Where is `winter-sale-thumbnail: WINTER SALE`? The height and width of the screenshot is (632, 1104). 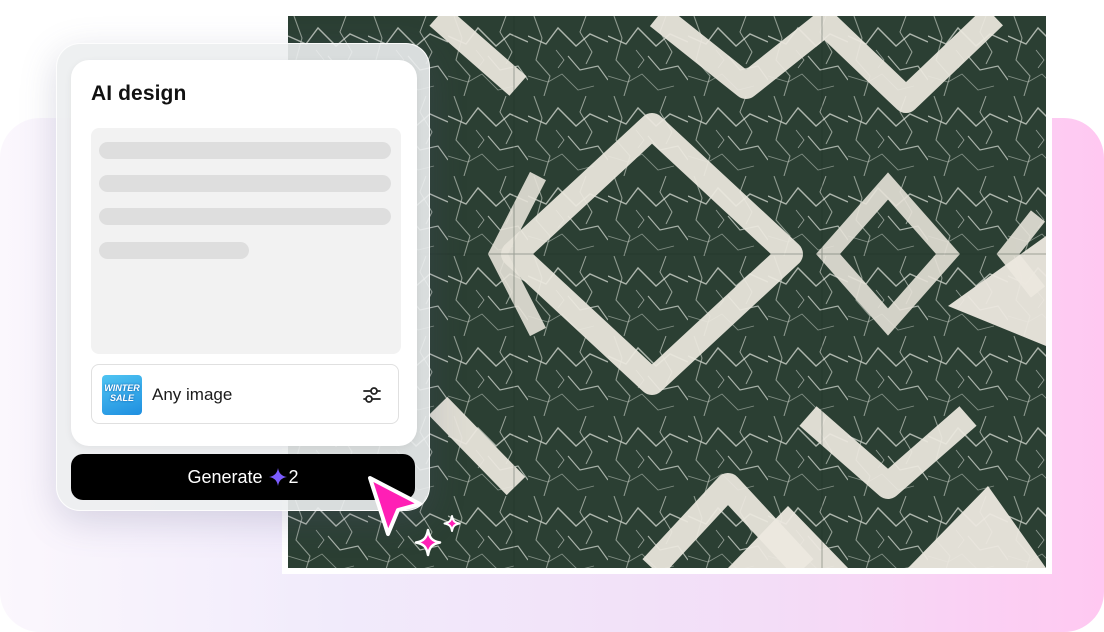 winter-sale-thumbnail: WINTER SALE is located at coordinates (122, 395).